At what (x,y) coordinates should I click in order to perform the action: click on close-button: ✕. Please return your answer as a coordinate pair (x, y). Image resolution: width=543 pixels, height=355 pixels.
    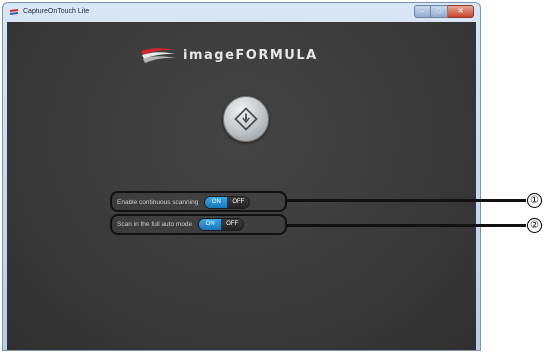
    Looking at the image, I should click on (461, 11).